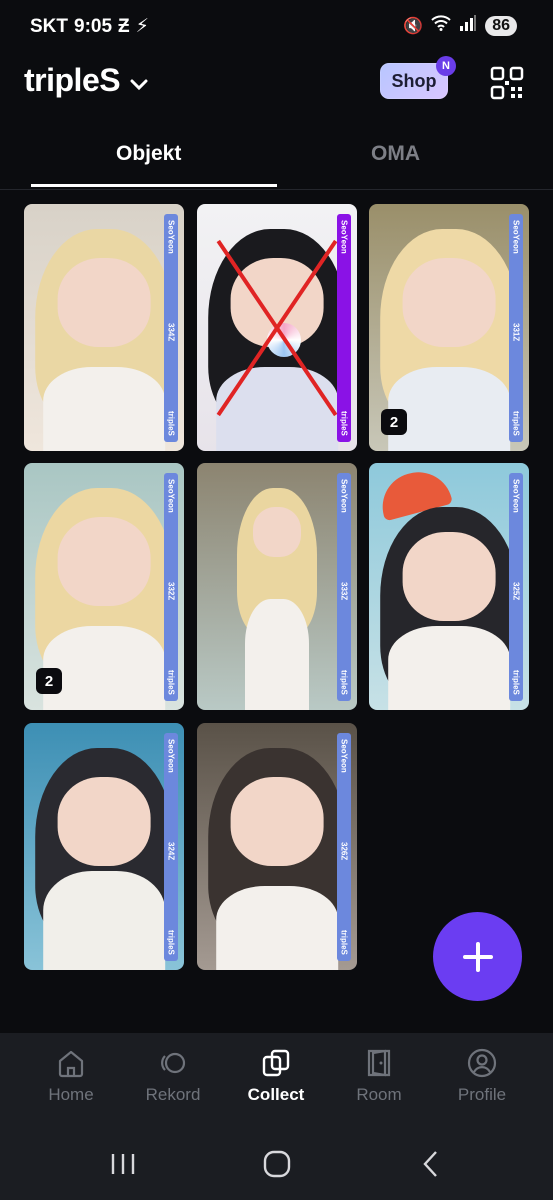 The image size is (553, 1200). Describe the element at coordinates (379, 1094) in the screenshot. I see `nav-room-label: Room` at that location.